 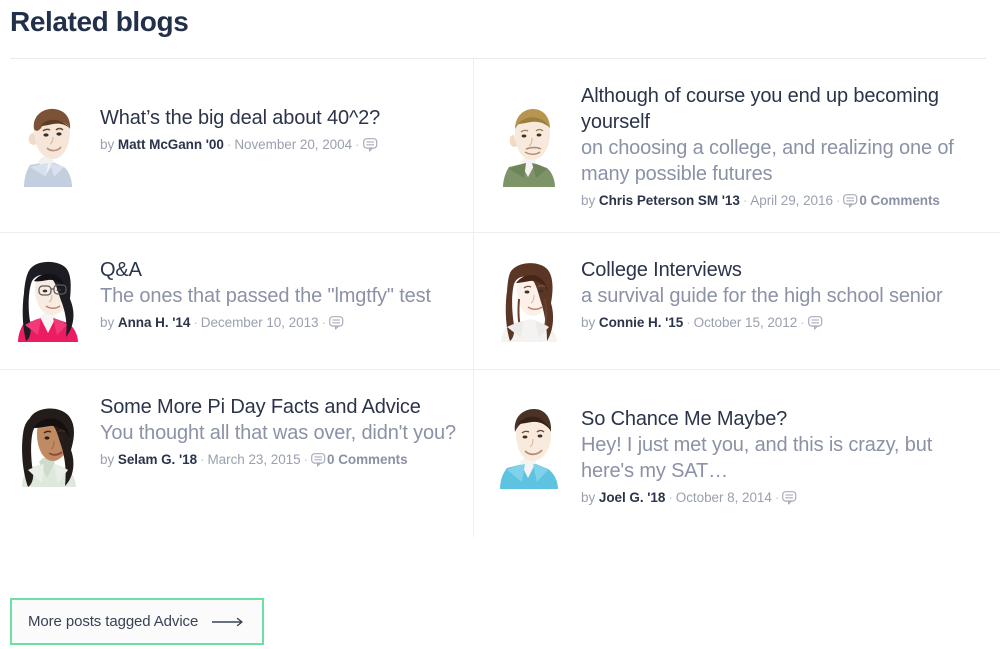 I want to click on blog-title: College Interviews, so click(x=783, y=270).